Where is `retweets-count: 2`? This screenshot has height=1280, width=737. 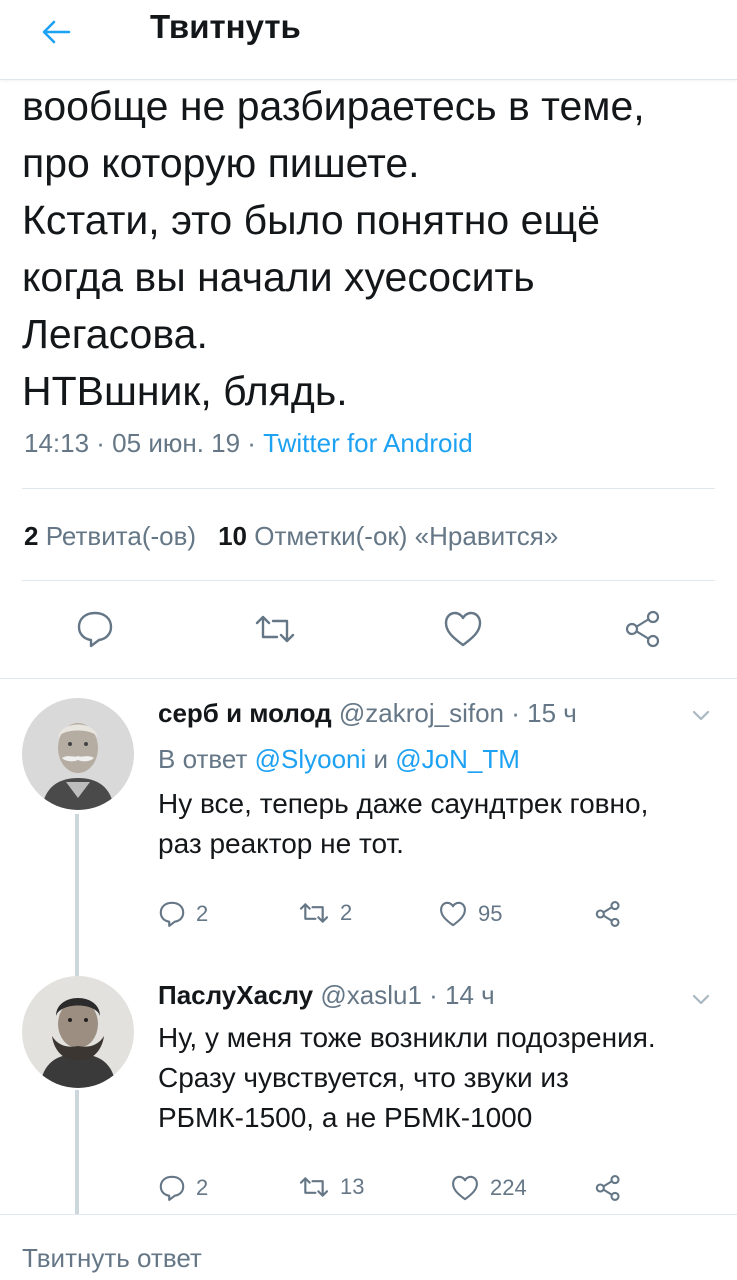 retweets-count: 2 is located at coordinates (31, 536).